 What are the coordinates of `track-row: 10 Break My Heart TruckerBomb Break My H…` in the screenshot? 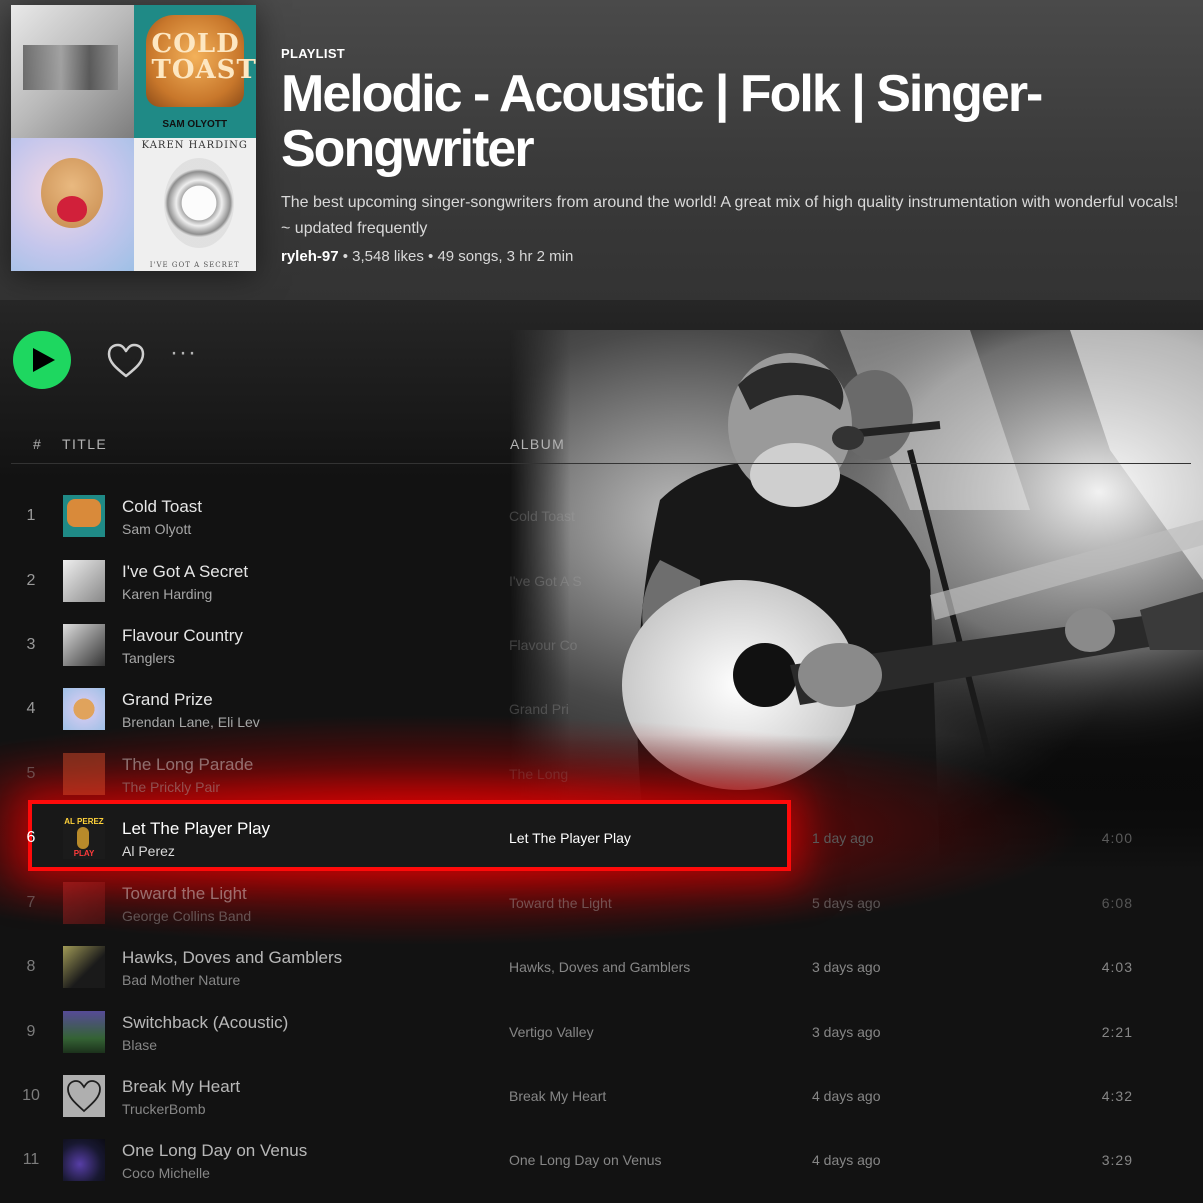 It's located at (601, 1096).